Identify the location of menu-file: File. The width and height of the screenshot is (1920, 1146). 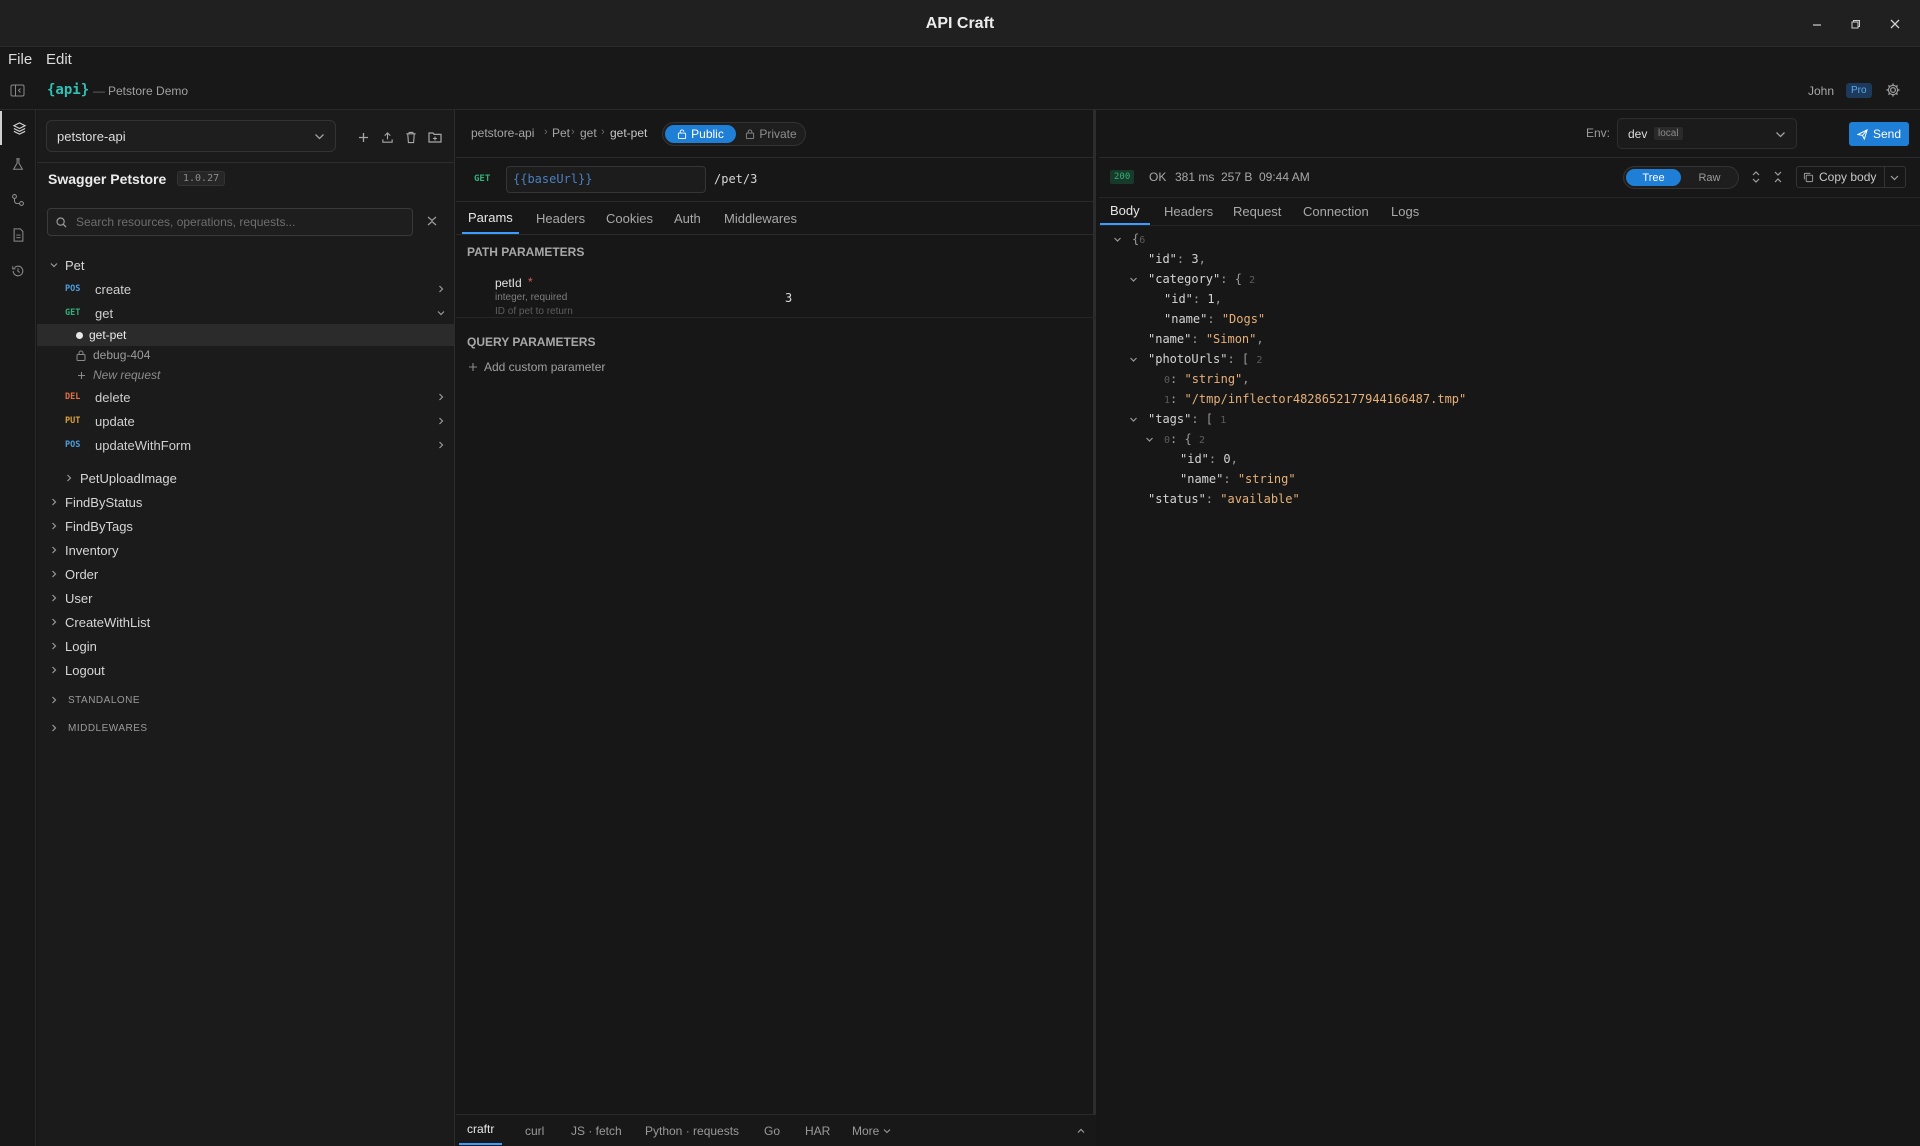
(20, 59).